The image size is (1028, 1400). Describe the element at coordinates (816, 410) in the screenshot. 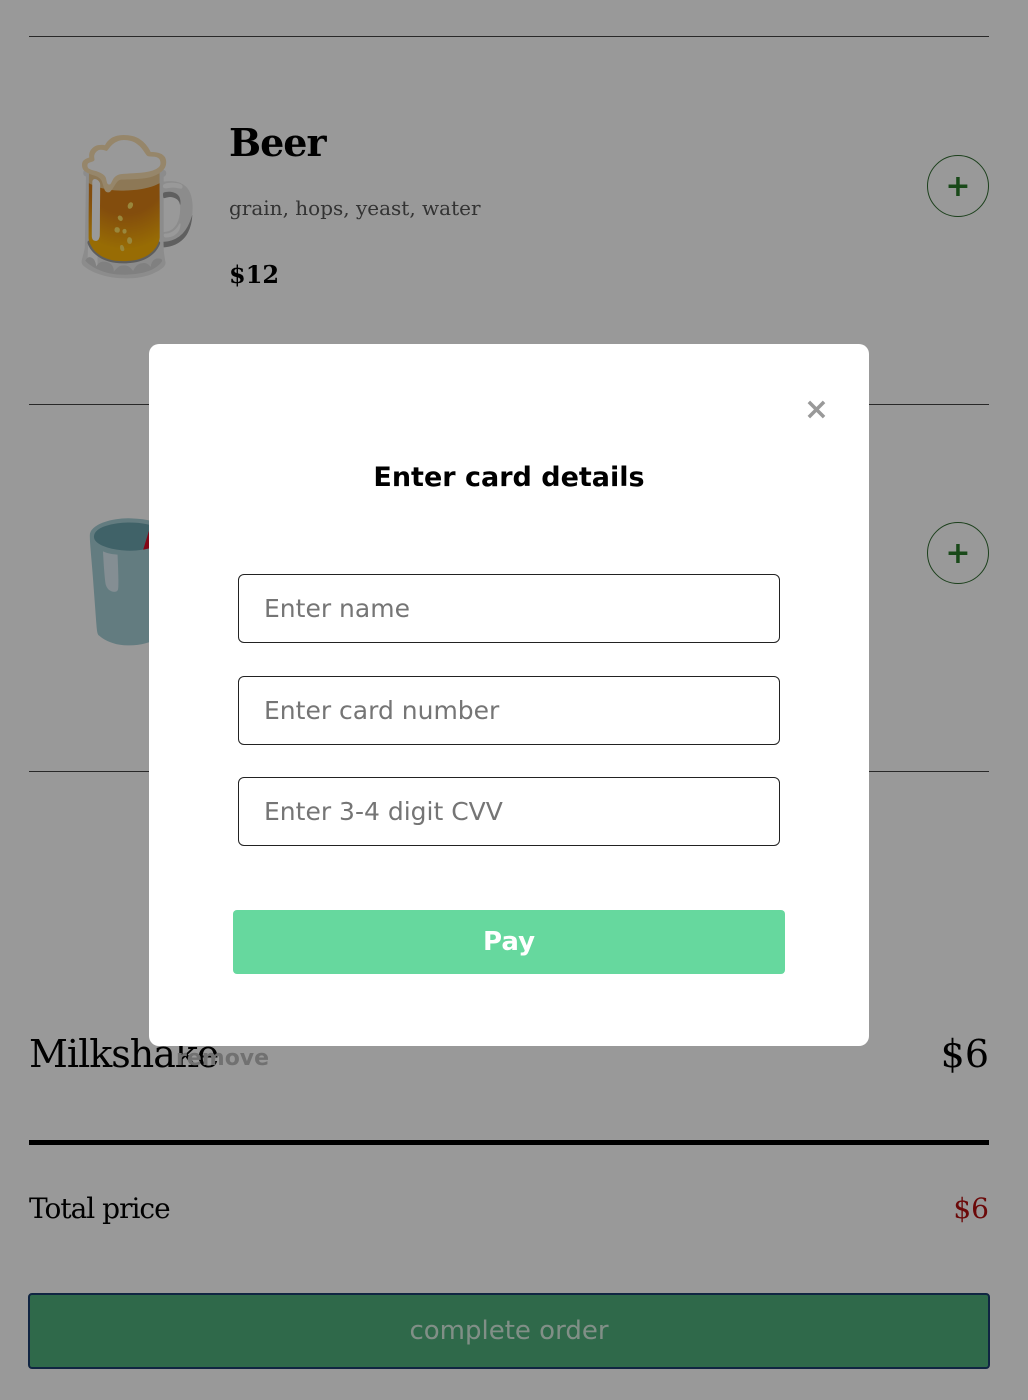

I see `close-icon: ×` at that location.